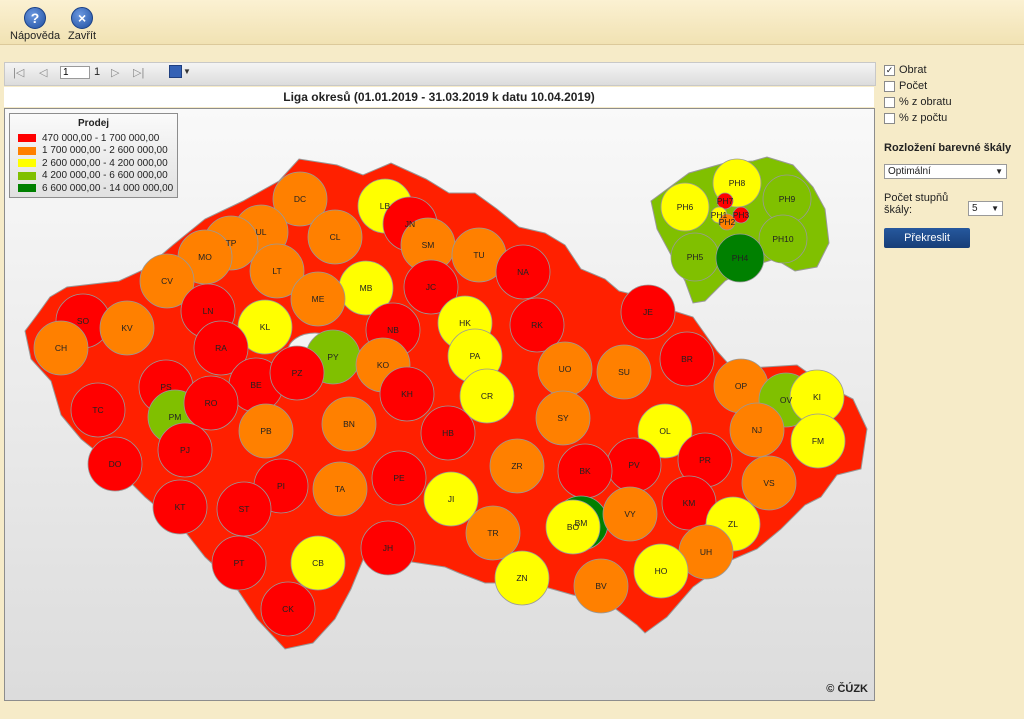  I want to click on steps-select: 5 ▼, so click(985, 208).